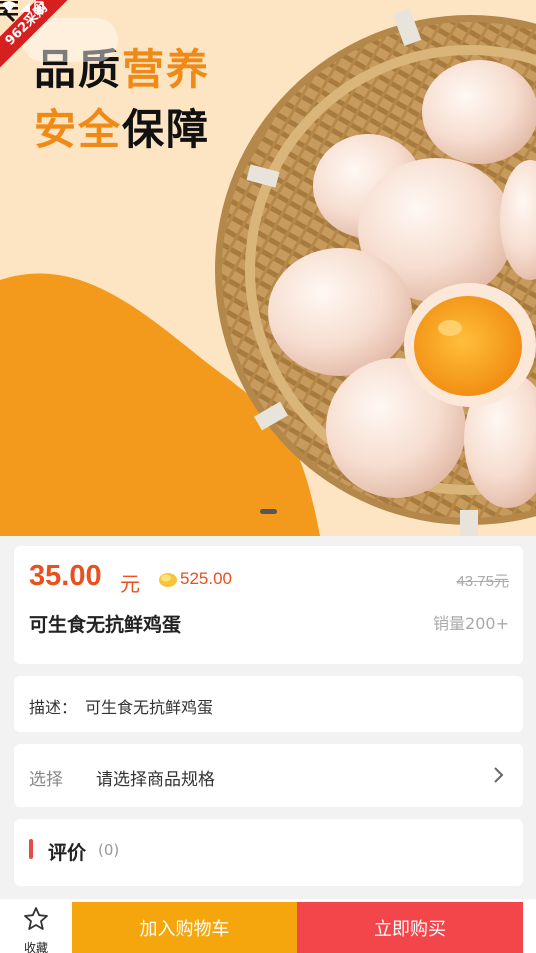  I want to click on signal-icon, so click(25, 7).